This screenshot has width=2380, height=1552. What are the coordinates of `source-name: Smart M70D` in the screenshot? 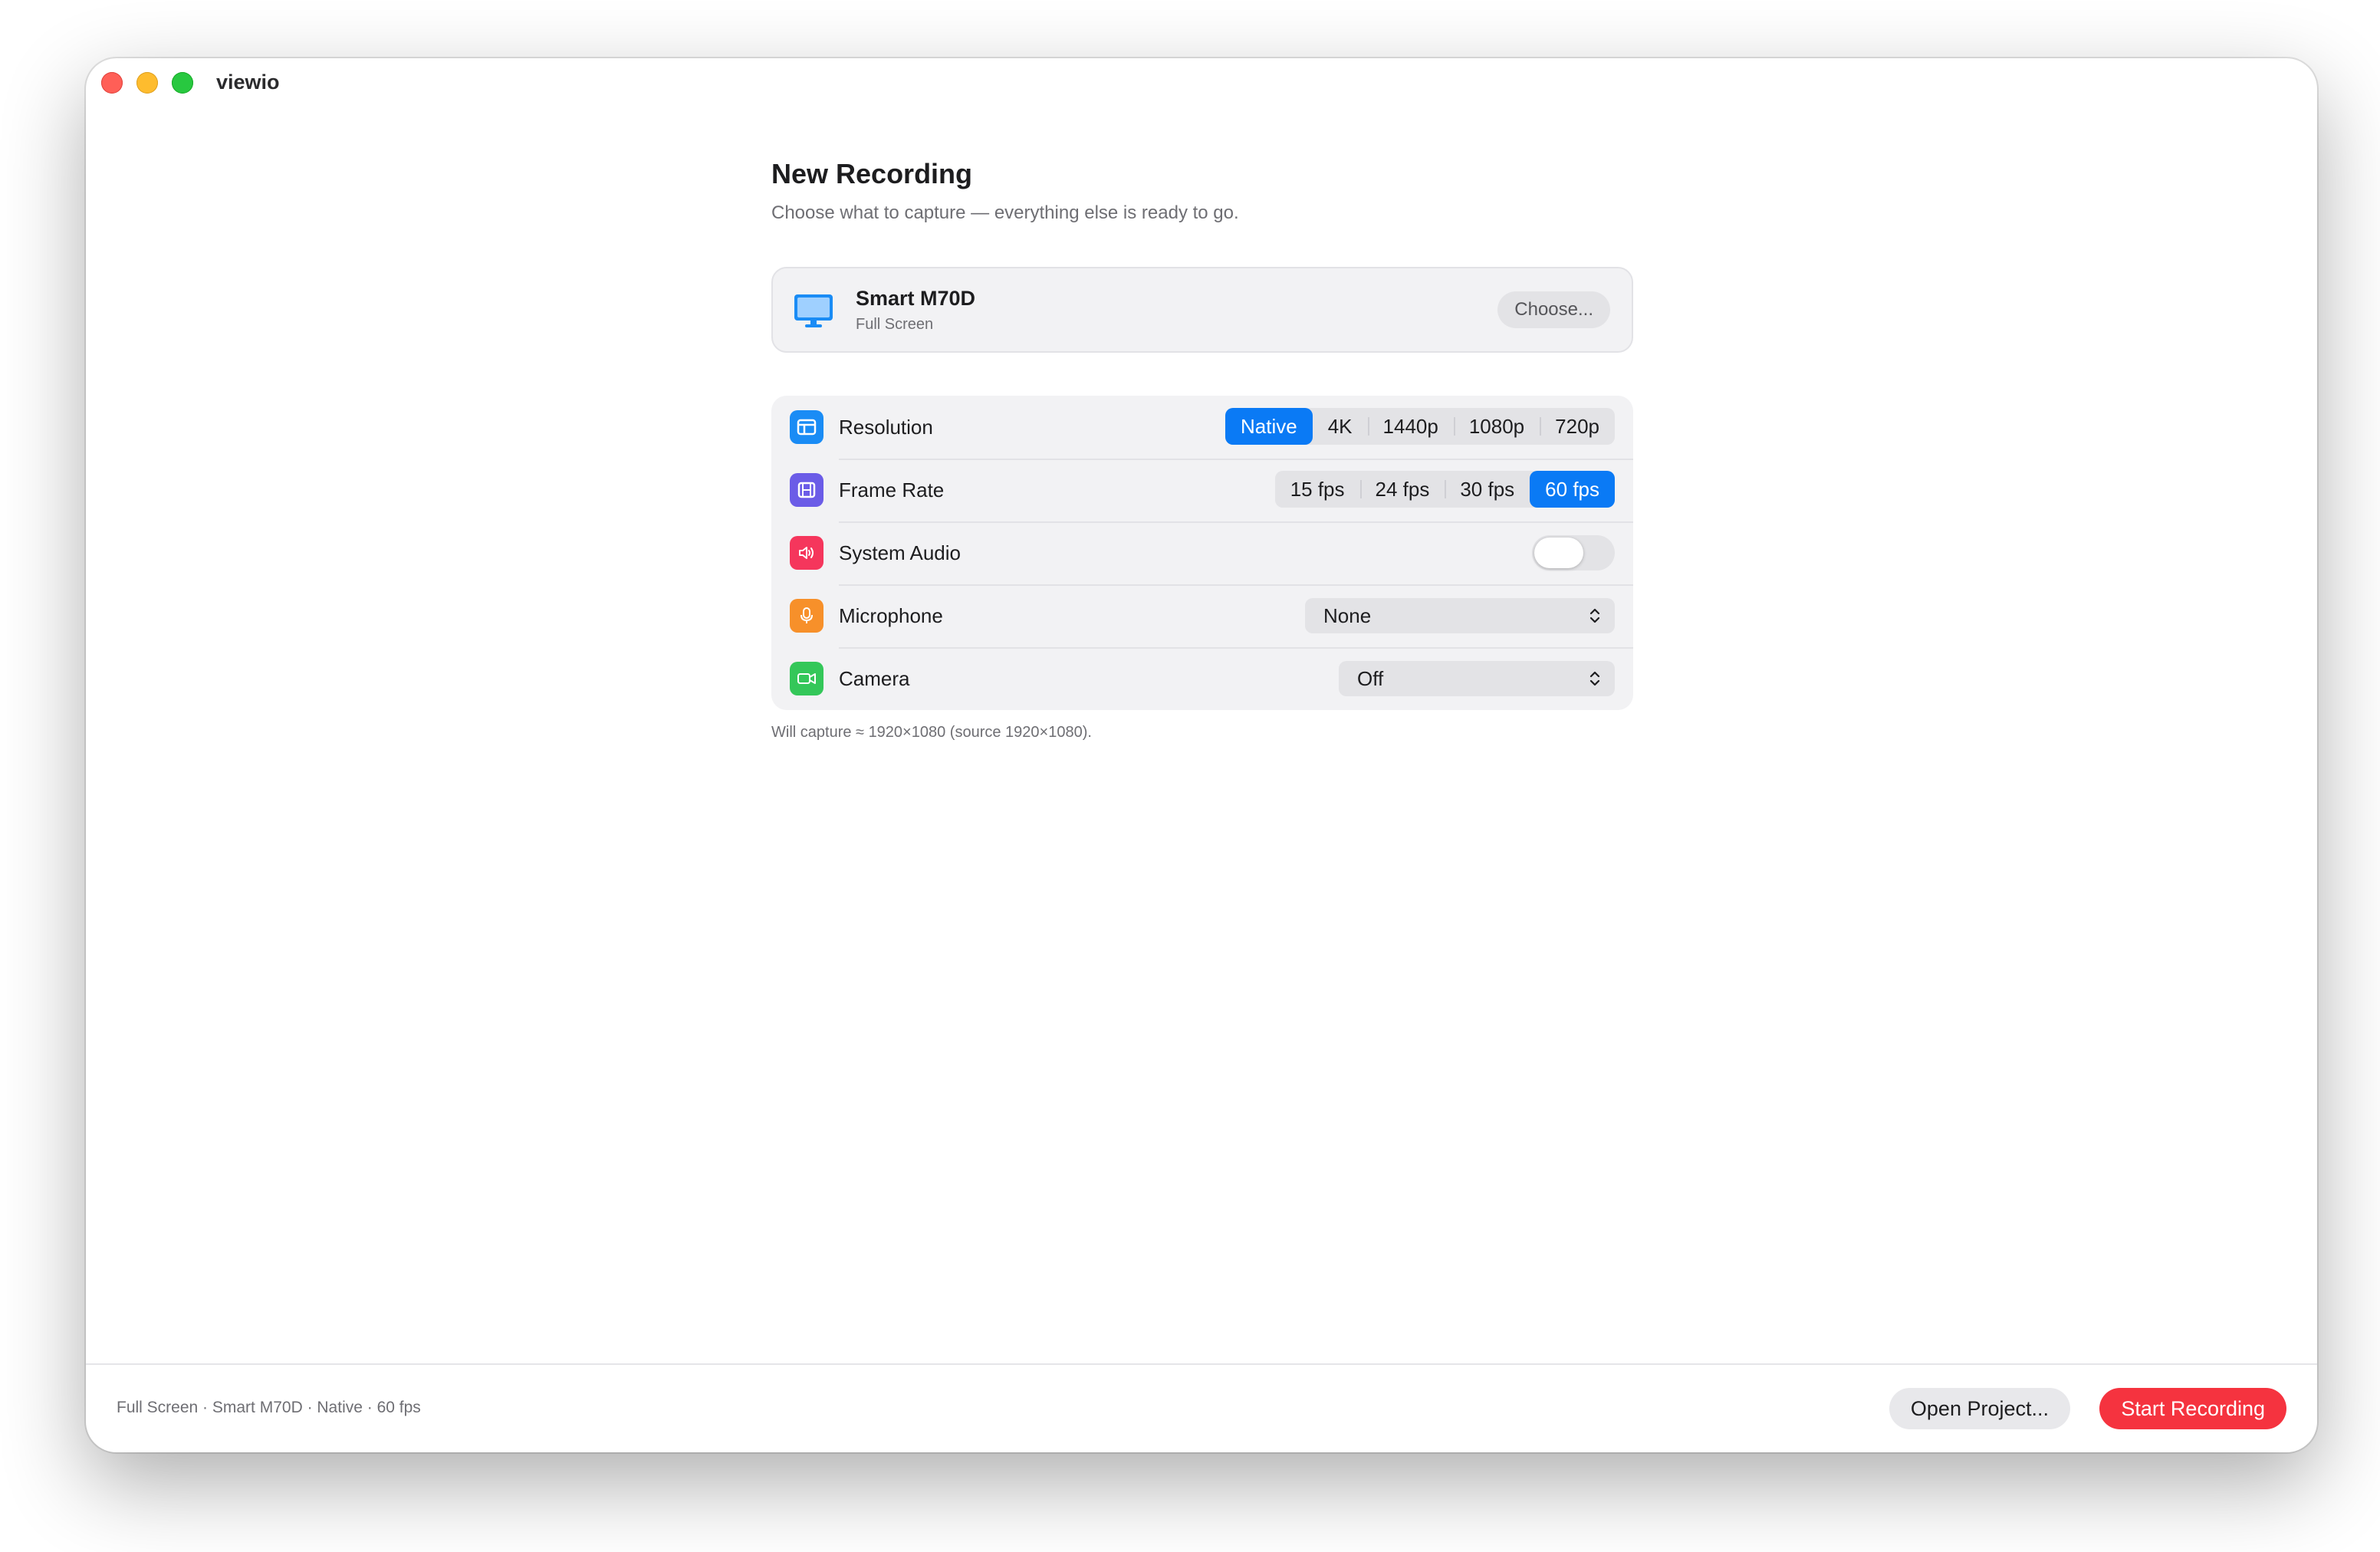 It's located at (916, 298).